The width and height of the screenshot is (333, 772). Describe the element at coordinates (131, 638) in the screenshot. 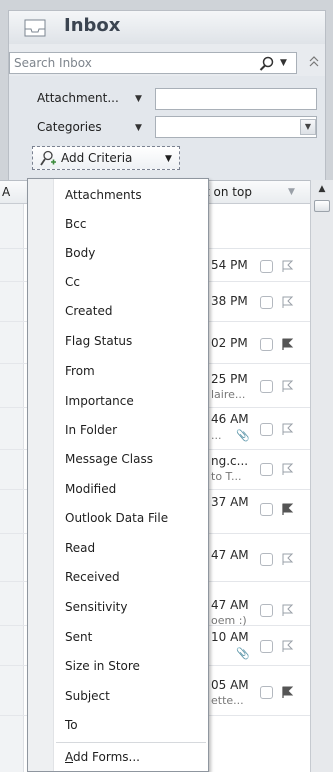

I see `menu-item-sent: Sent` at that location.